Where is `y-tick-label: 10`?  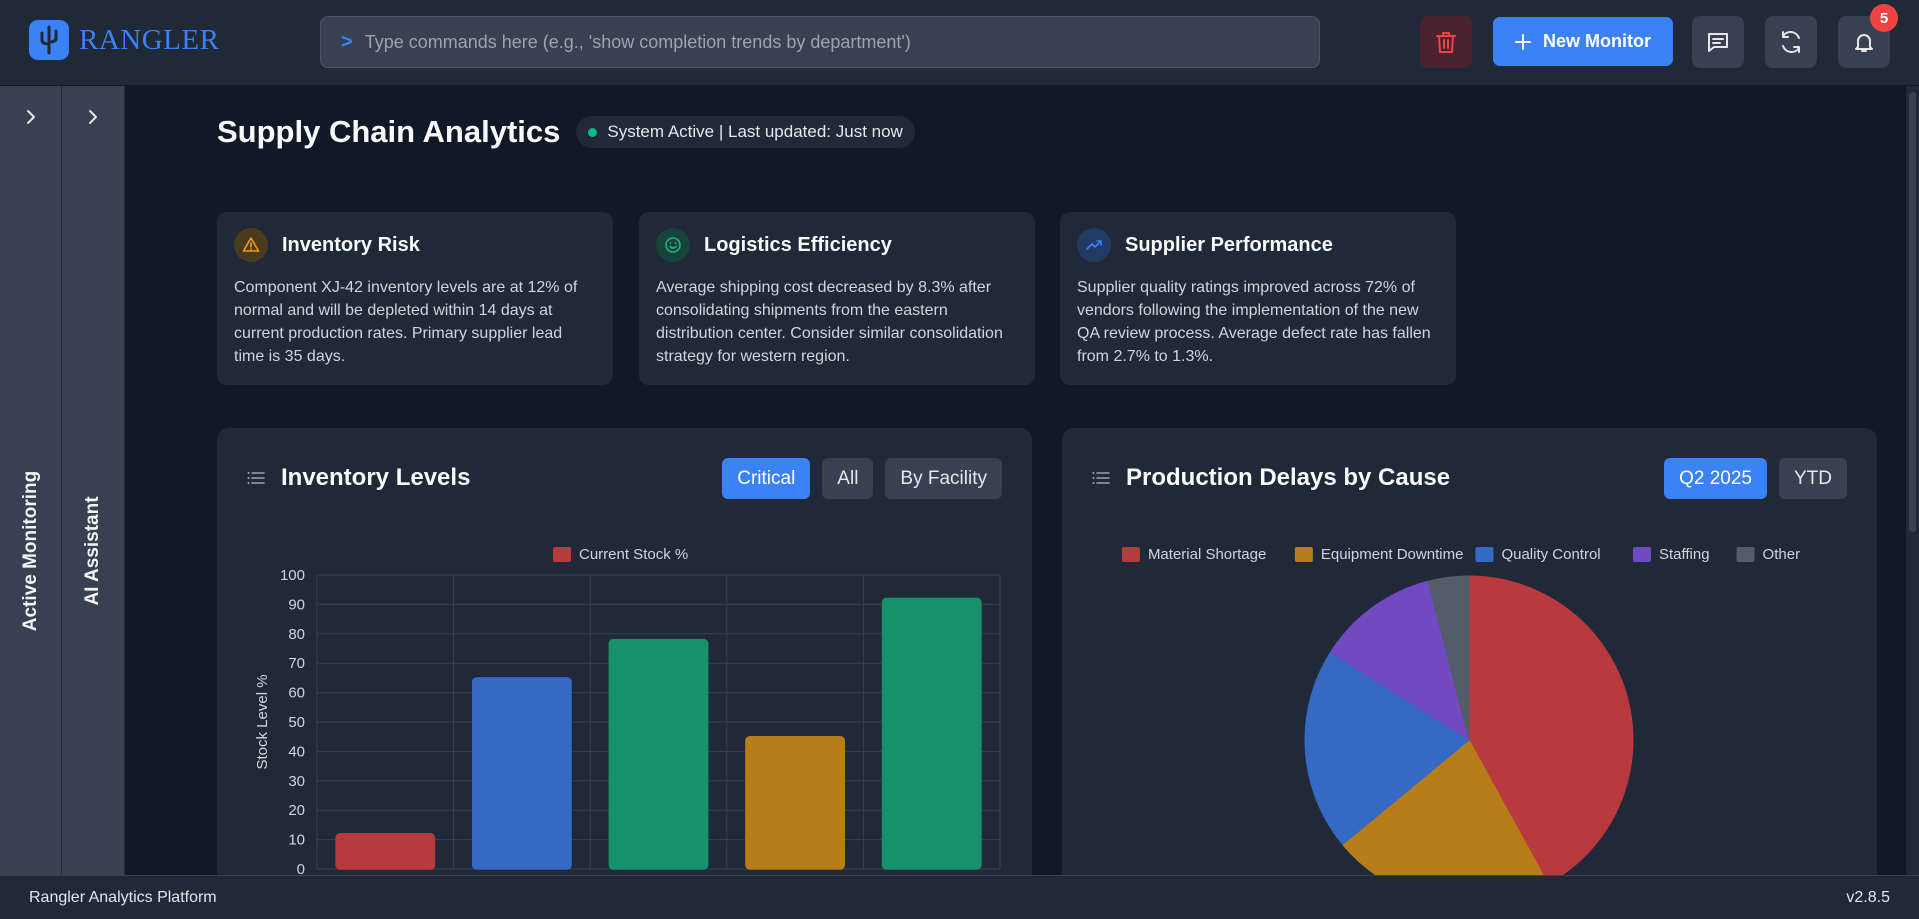
y-tick-label: 10 is located at coordinates (296, 840).